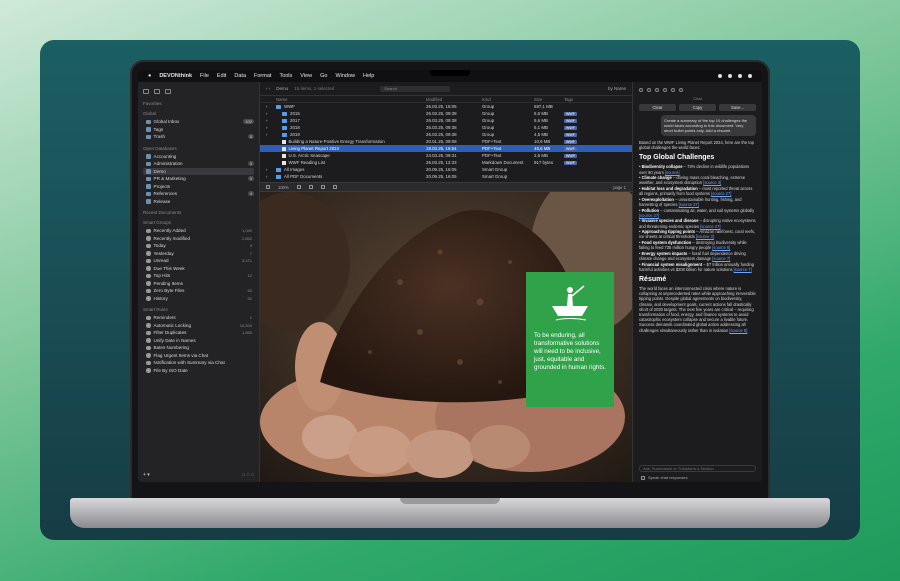  I want to click on sidebar-item: Release, so click(198, 202).